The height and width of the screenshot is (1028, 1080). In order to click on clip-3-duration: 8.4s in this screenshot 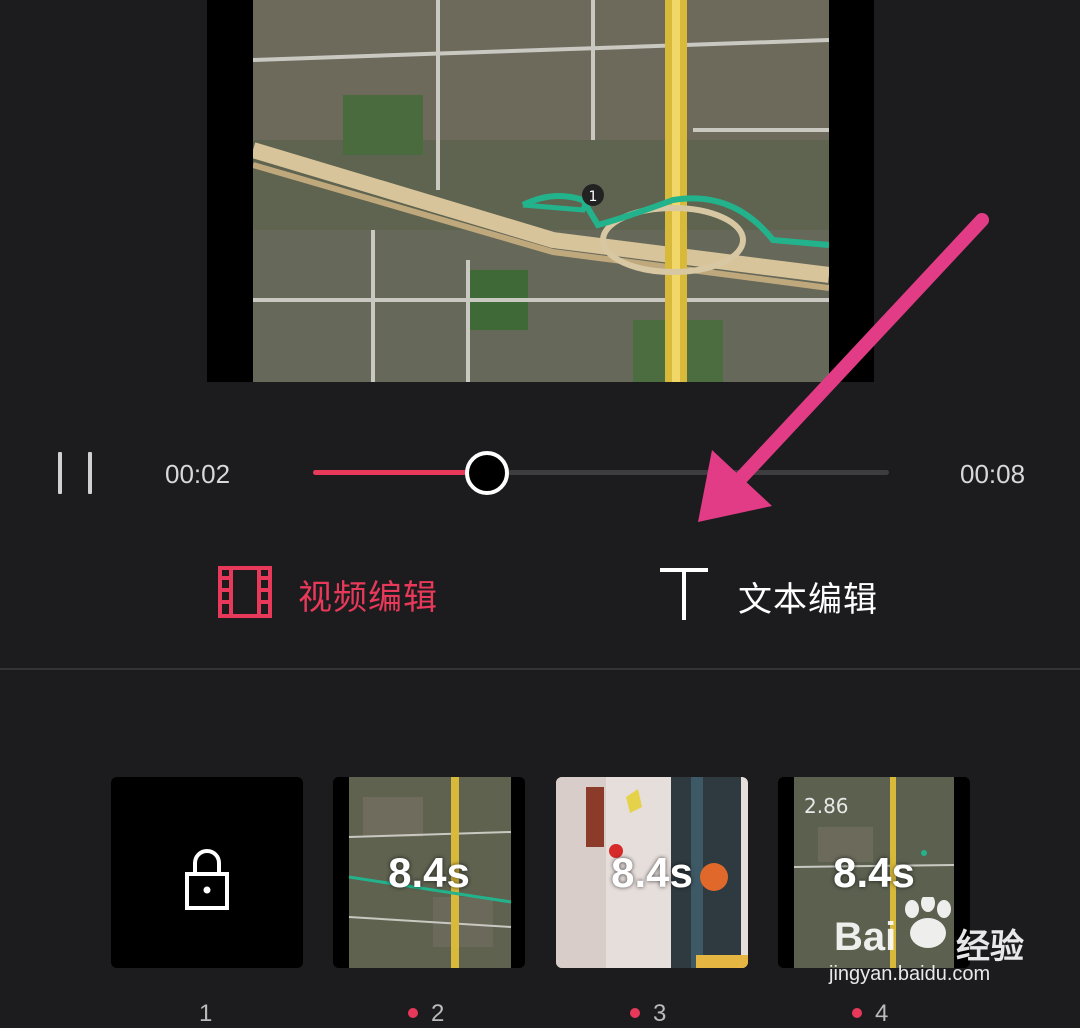, I will do `click(652, 872)`.